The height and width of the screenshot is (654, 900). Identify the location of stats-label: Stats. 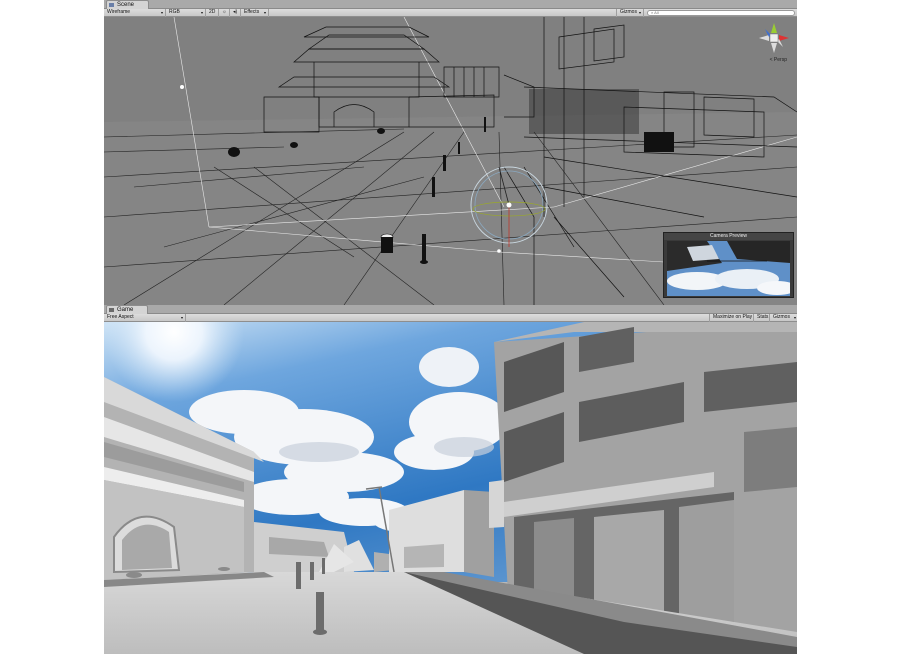
(763, 317).